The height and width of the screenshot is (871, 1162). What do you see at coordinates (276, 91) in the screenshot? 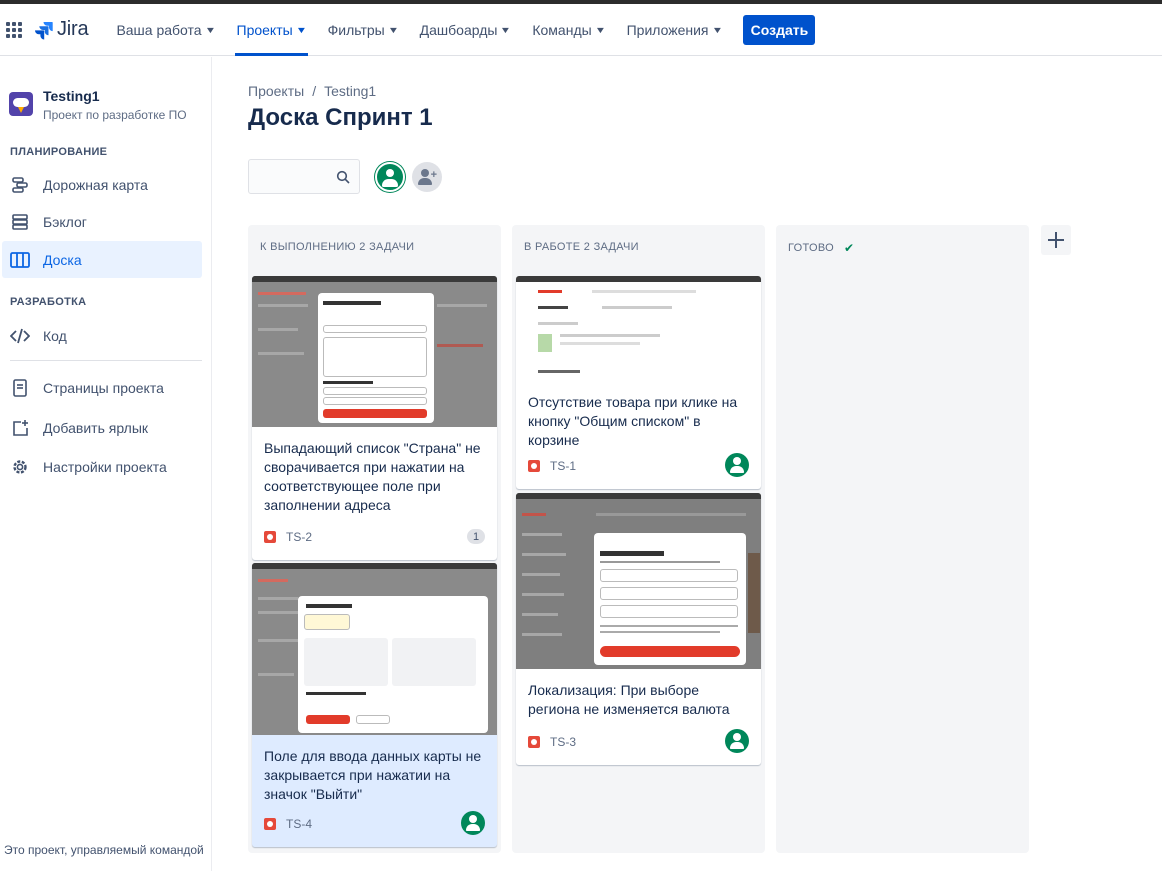
I see `breadcrumb-projects: Проекты` at bounding box center [276, 91].